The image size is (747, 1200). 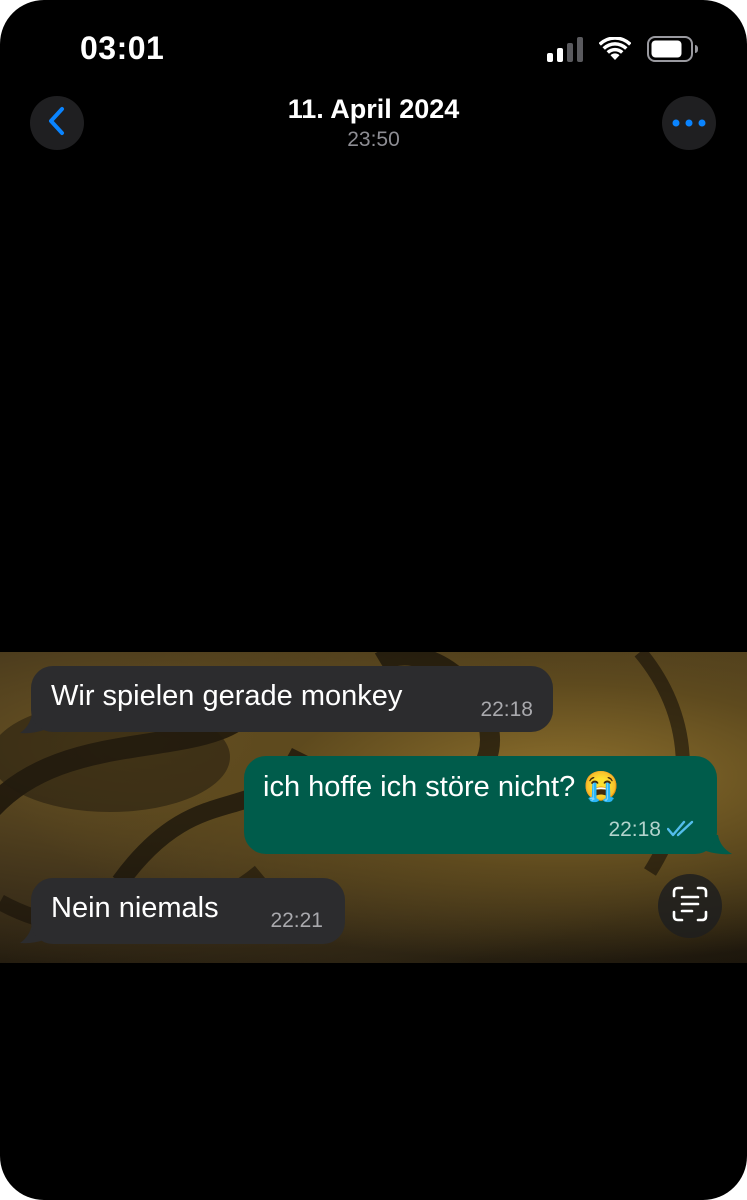 I want to click on more-options-button, so click(x=689, y=123).